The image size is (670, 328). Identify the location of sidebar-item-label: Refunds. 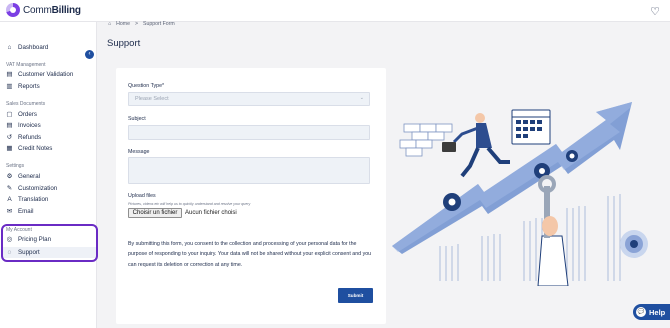
(30, 137).